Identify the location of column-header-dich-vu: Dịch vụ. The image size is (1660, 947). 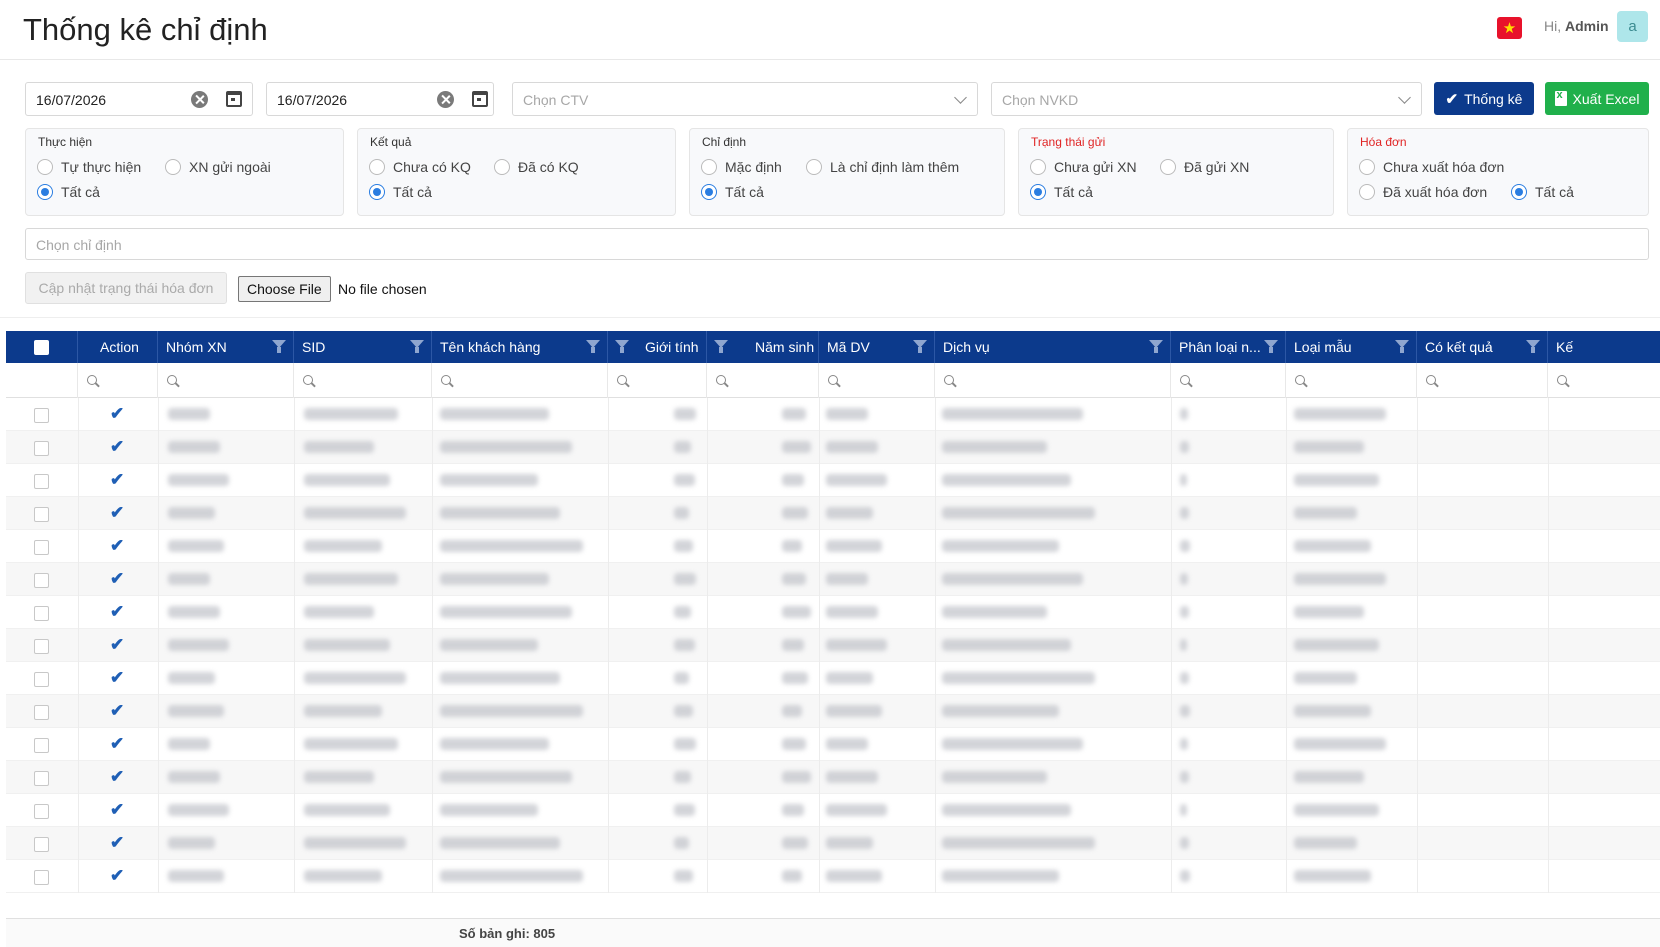
(1053, 347).